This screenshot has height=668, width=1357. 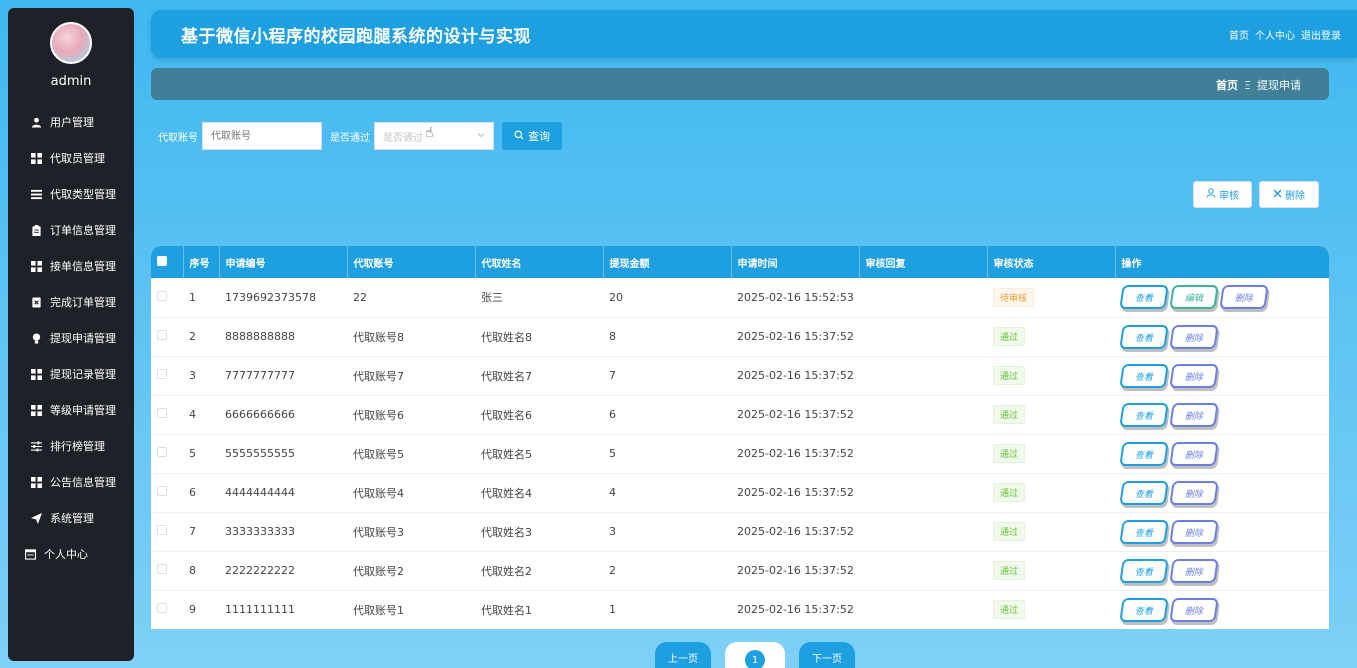 I want to click on avatar, so click(x=71, y=43).